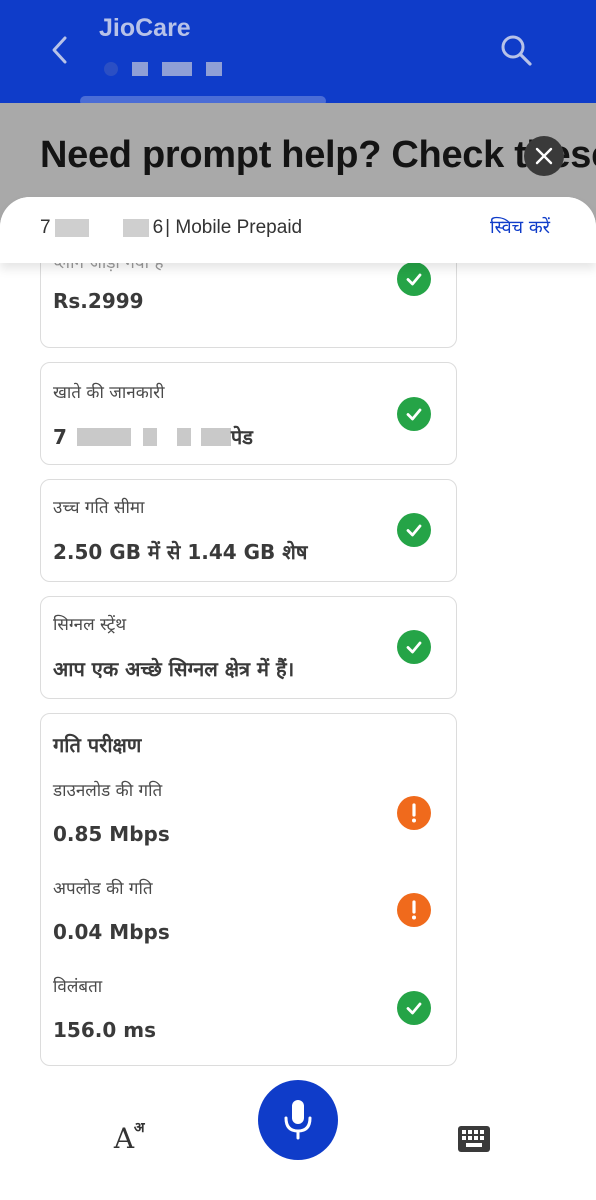  I want to click on download-speed-value: 0.85 Mbps, so click(111, 834).